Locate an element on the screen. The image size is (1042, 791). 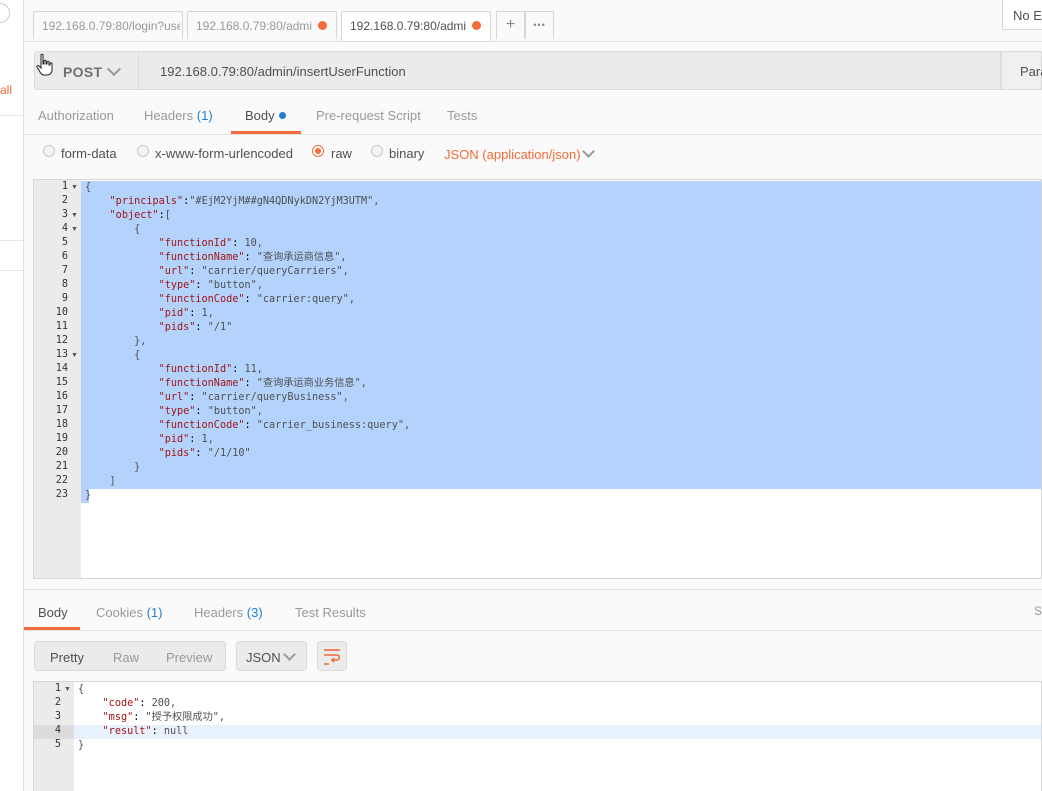
raw-button: Raw is located at coordinates (126, 657).